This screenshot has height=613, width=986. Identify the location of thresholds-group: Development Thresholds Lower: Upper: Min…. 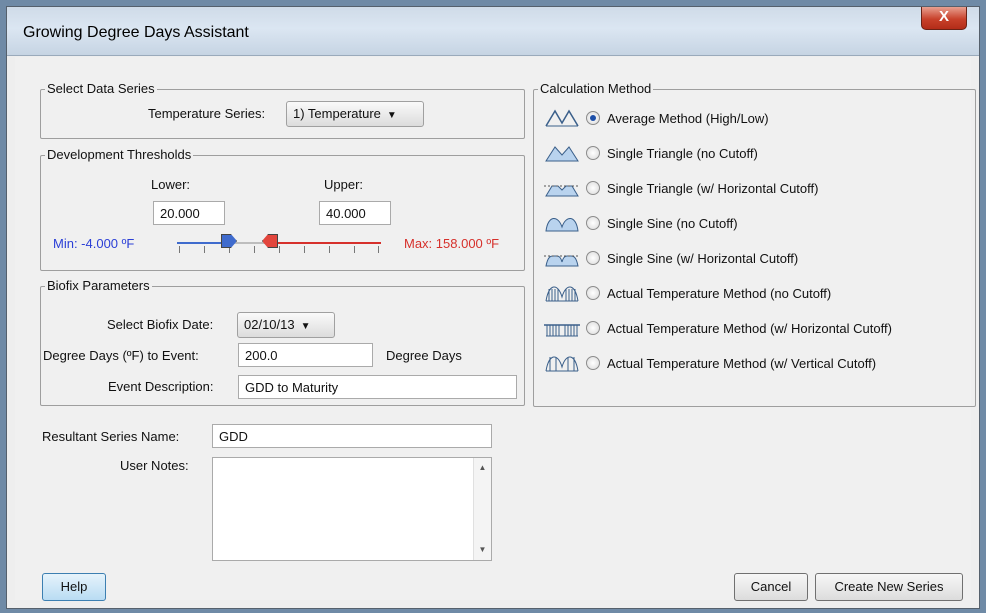
(282, 209).